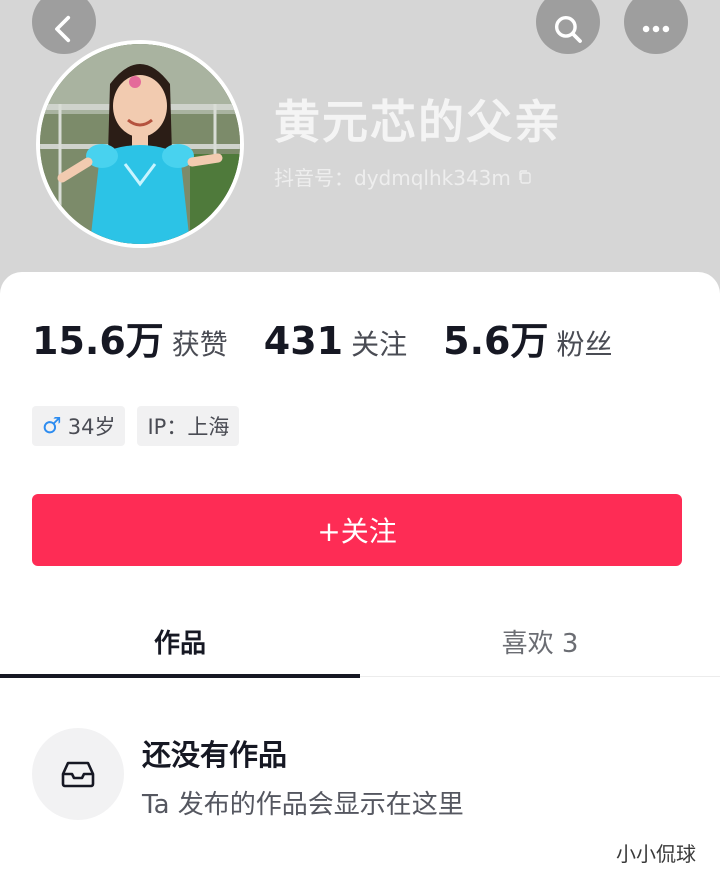  I want to click on stat-followers-value: 5.6万, so click(496, 341).